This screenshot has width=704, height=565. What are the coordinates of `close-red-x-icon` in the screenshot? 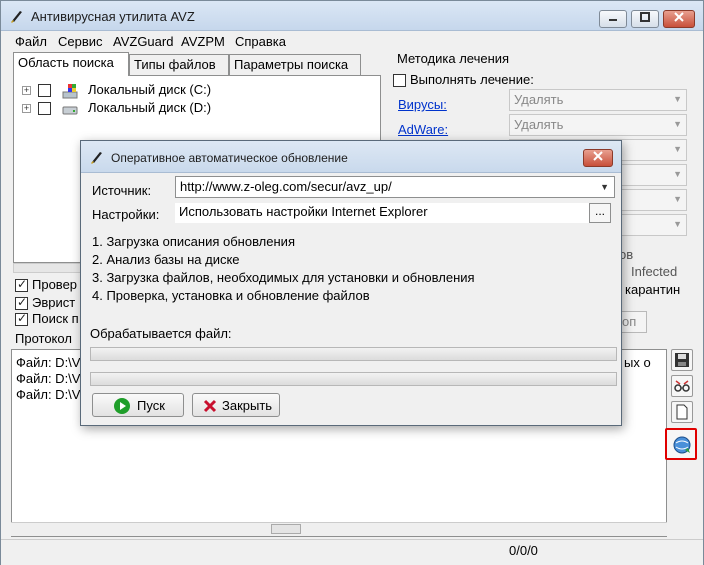 It's located at (210, 406).